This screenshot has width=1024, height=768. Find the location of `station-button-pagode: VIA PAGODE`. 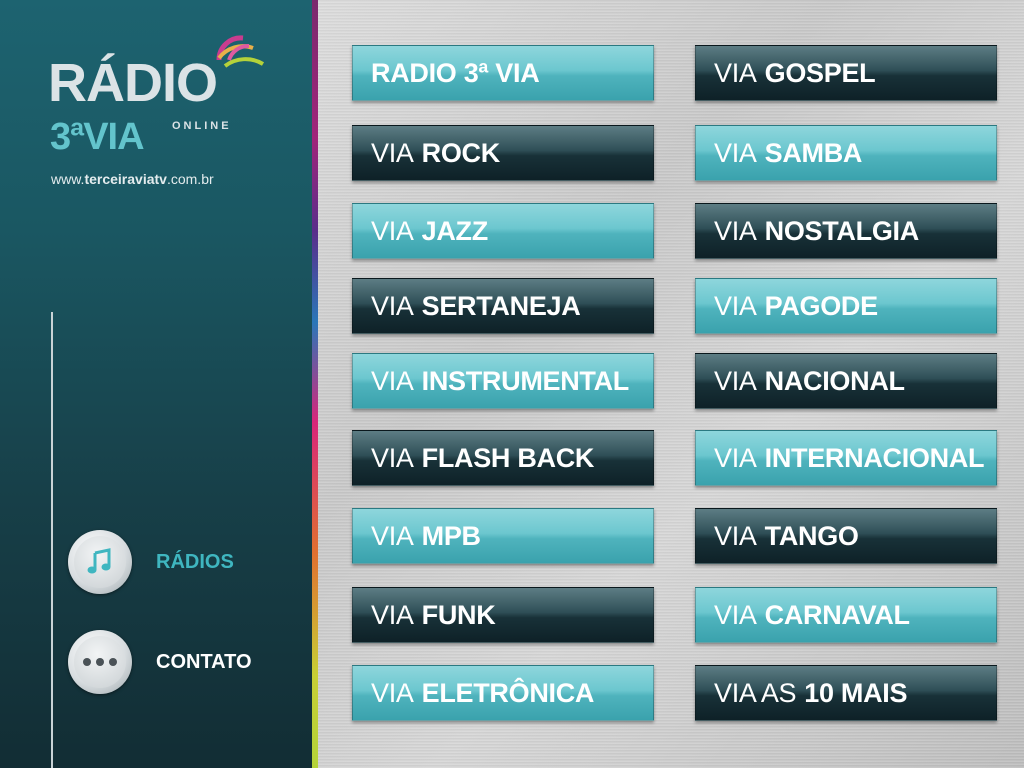

station-button-pagode: VIA PAGODE is located at coordinates (846, 306).